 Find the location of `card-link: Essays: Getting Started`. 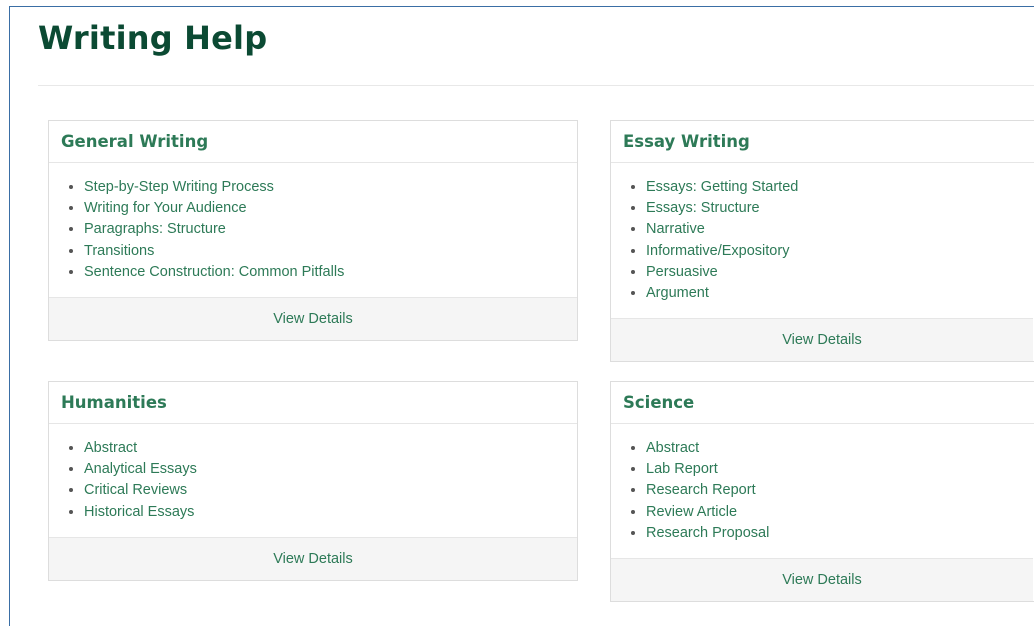

card-link: Essays: Getting Started is located at coordinates (722, 187).